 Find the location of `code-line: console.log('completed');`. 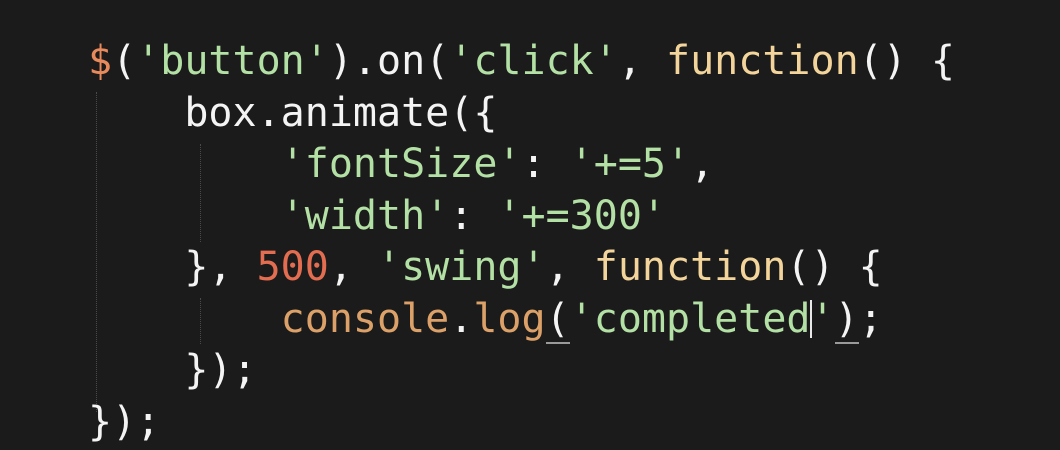

code-line: console.log('completed'); is located at coordinates (521, 320).